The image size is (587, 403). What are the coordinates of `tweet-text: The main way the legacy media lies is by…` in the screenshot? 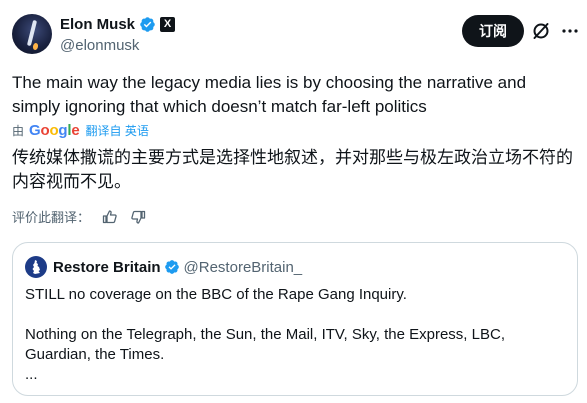 It's located at (269, 94).